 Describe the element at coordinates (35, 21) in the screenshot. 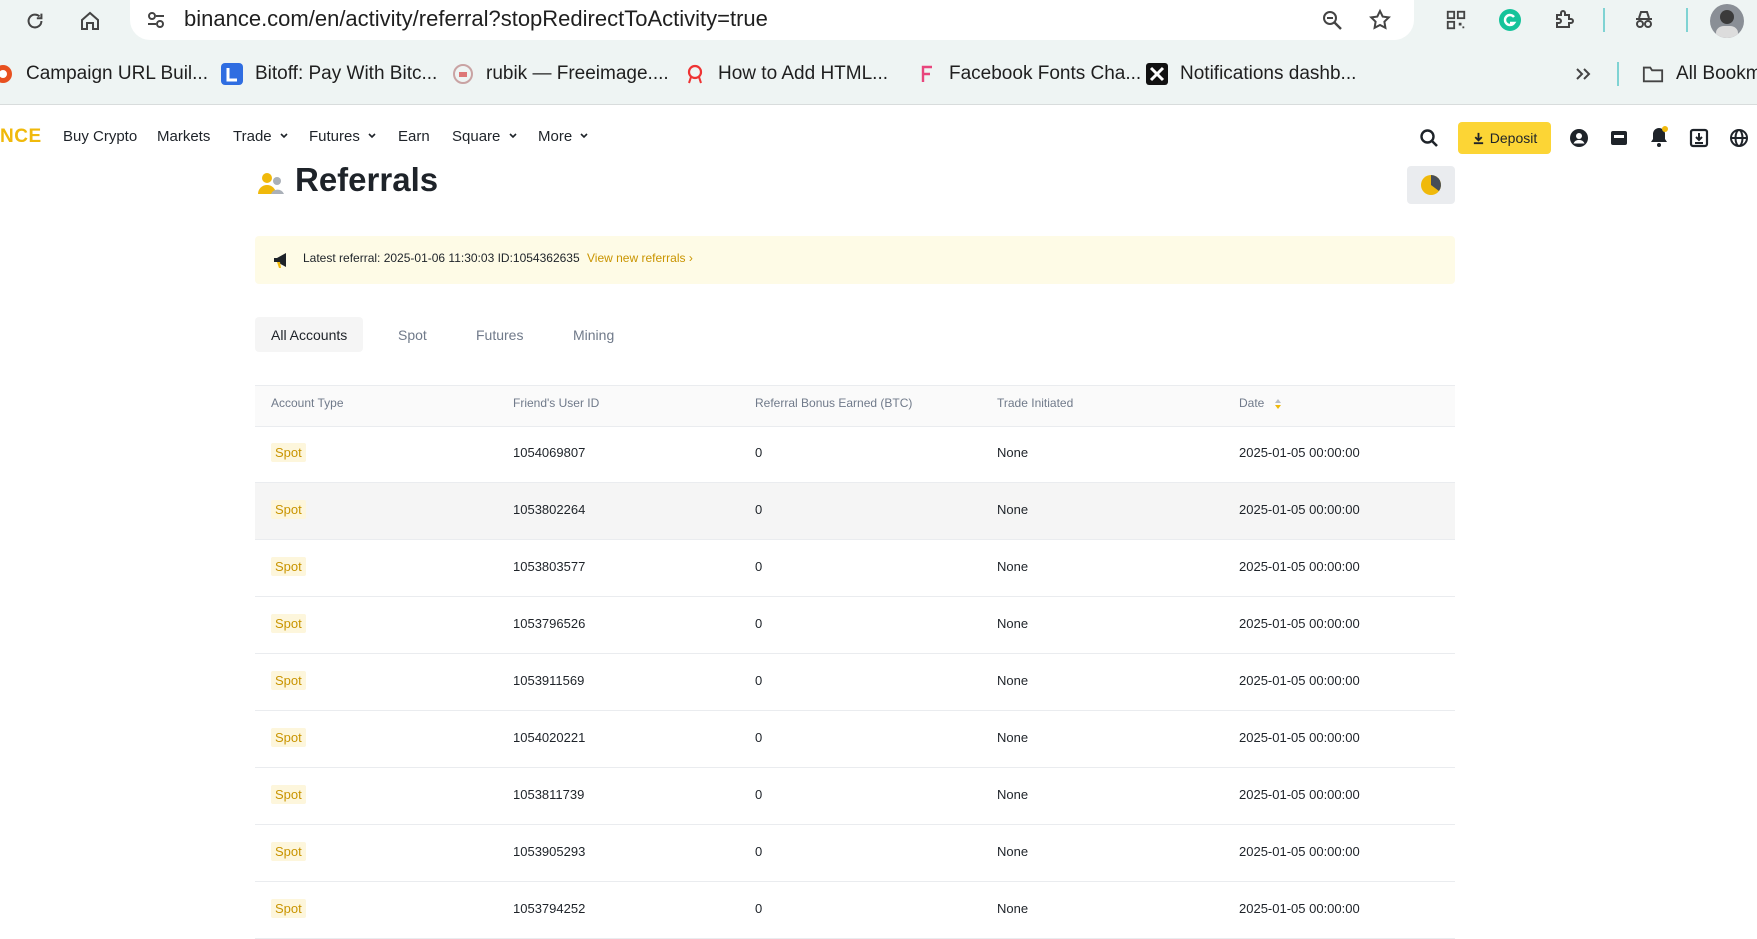

I see `reload-icon` at that location.